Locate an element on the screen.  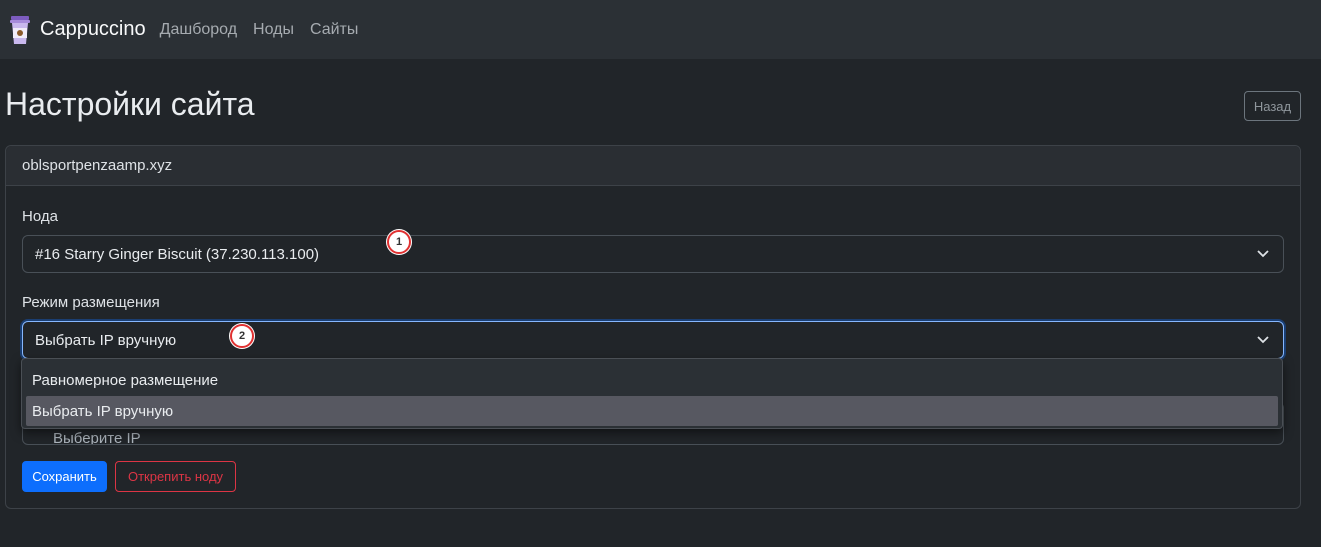
placement-mode-select: Выбрать IP вручную is located at coordinates (653, 340).